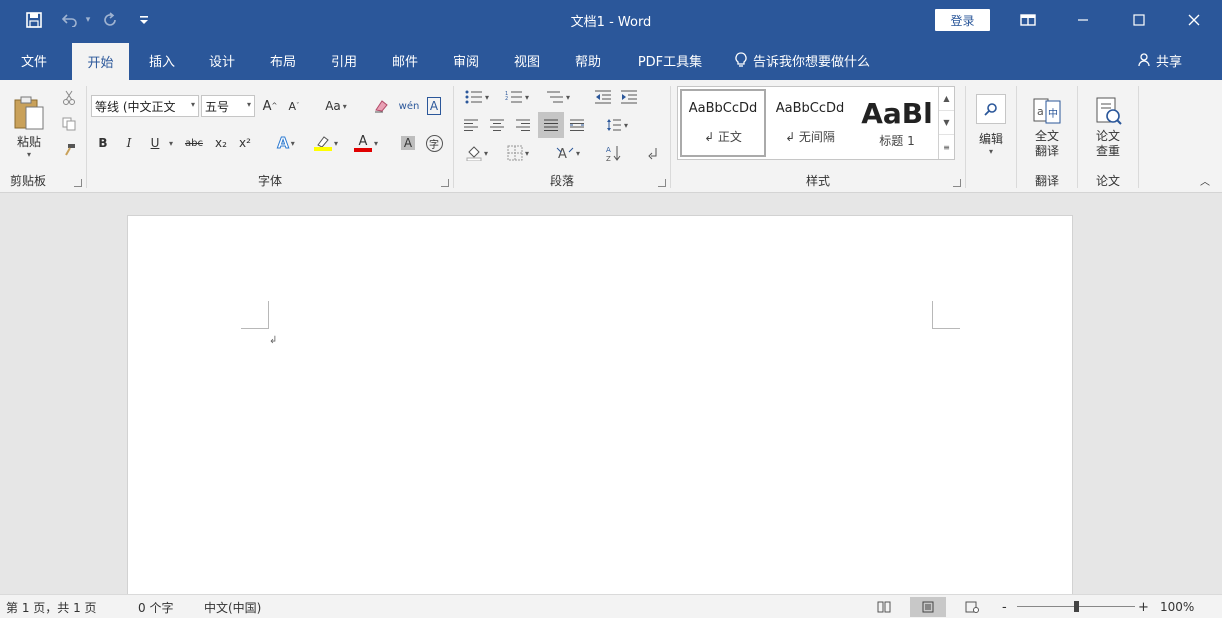  Describe the element at coordinates (194, 143) in the screenshot. I see `strikethrough-button: abc` at that location.